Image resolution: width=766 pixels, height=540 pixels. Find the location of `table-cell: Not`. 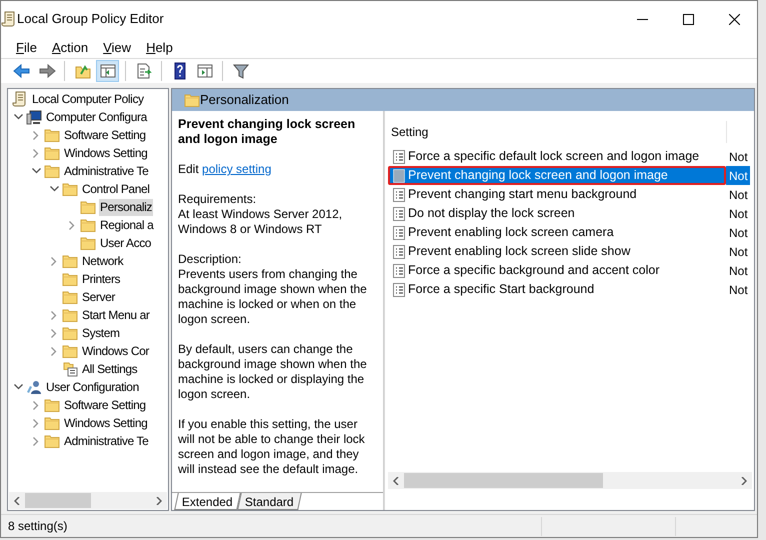

table-cell: Not is located at coordinates (738, 175).